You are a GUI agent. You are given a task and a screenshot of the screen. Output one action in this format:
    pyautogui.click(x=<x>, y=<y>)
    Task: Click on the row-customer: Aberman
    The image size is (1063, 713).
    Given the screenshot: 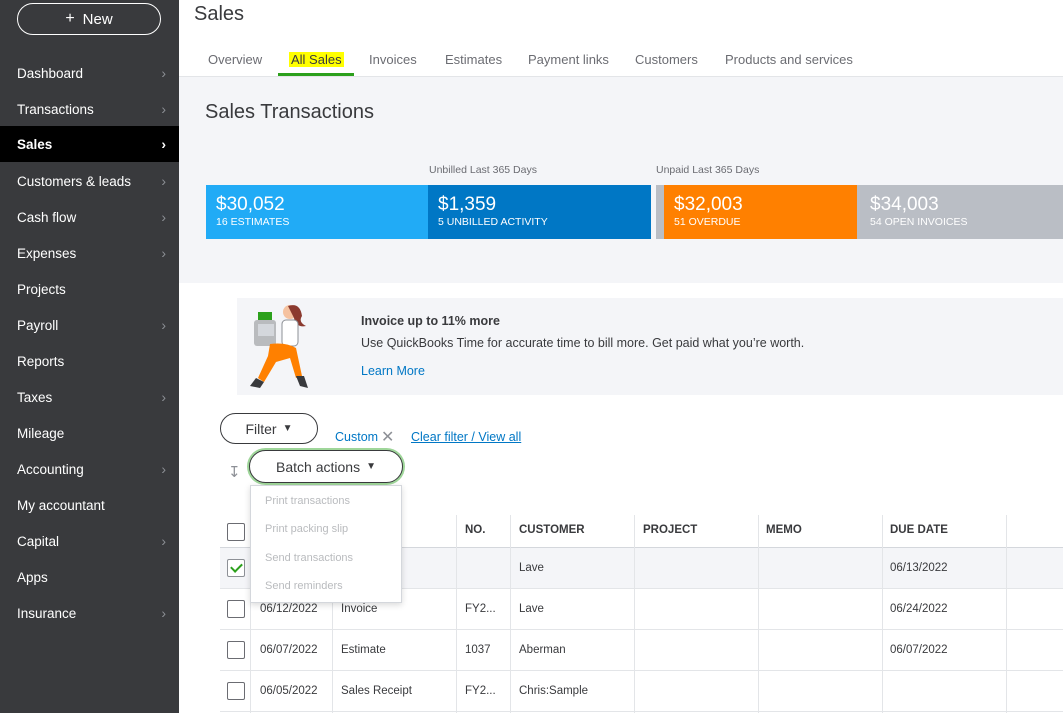 What is the action you would take?
    pyautogui.click(x=542, y=650)
    